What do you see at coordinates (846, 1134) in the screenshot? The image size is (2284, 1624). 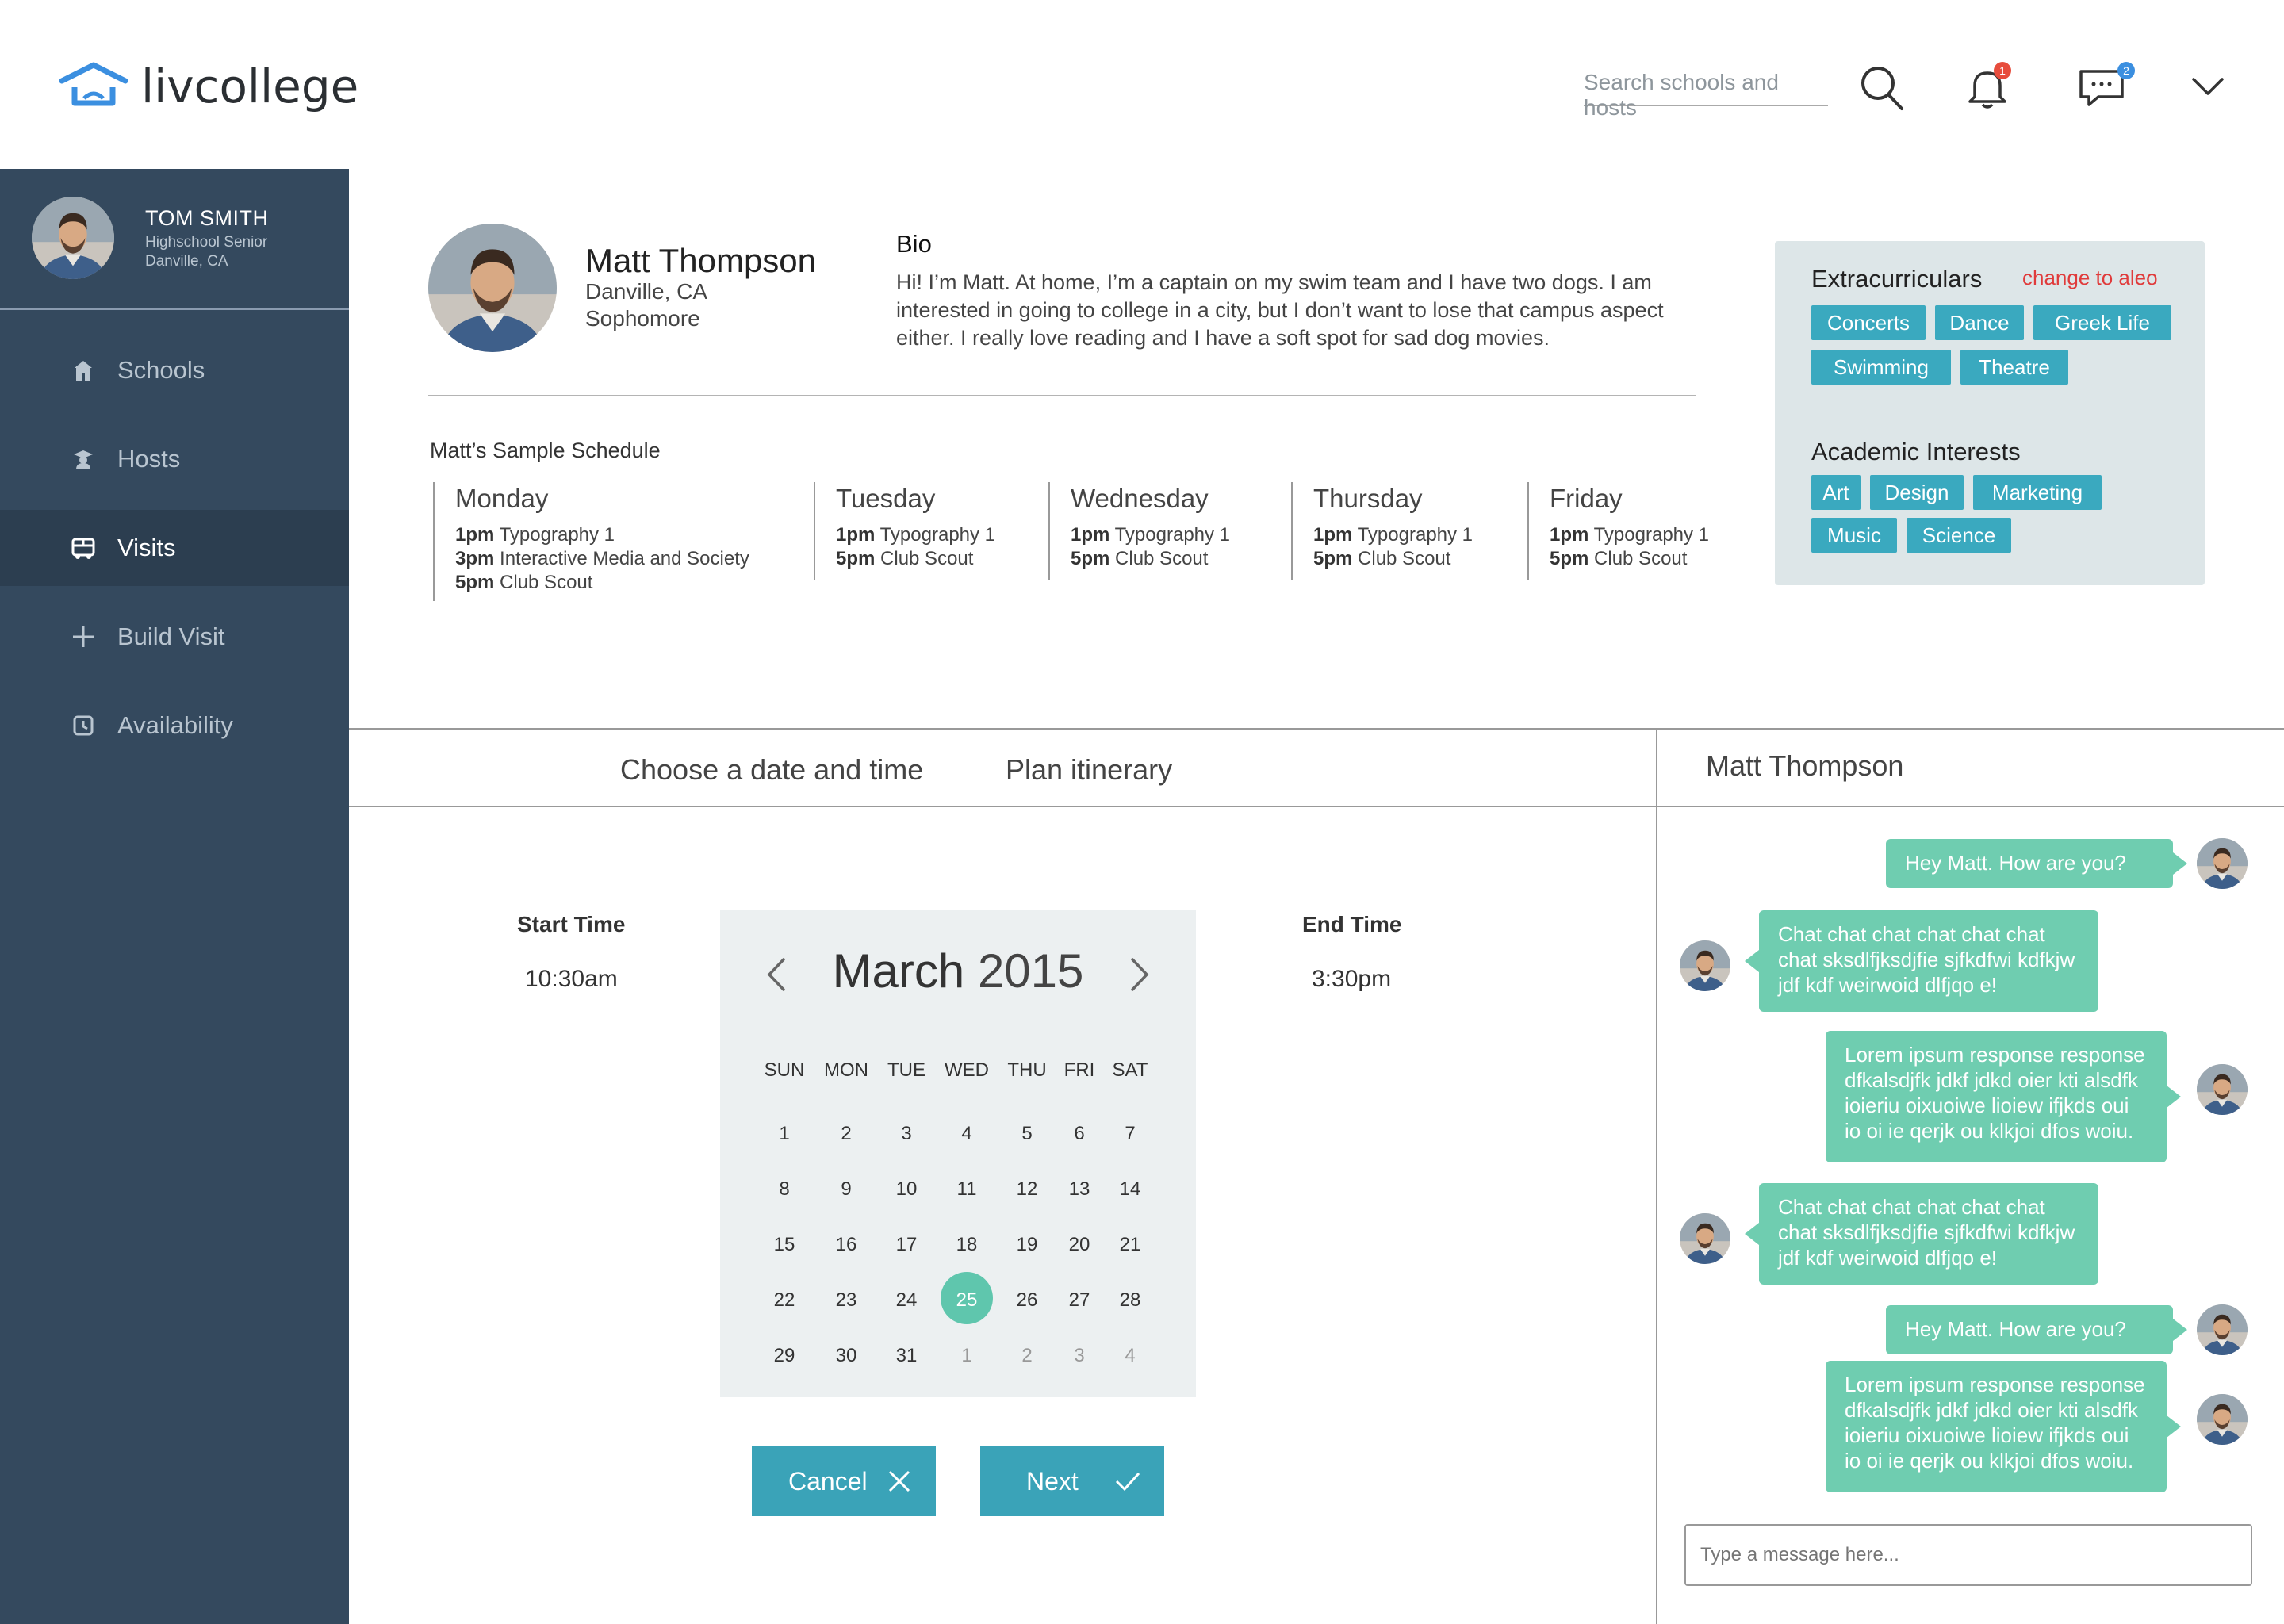 I see `calendar-day: 2` at bounding box center [846, 1134].